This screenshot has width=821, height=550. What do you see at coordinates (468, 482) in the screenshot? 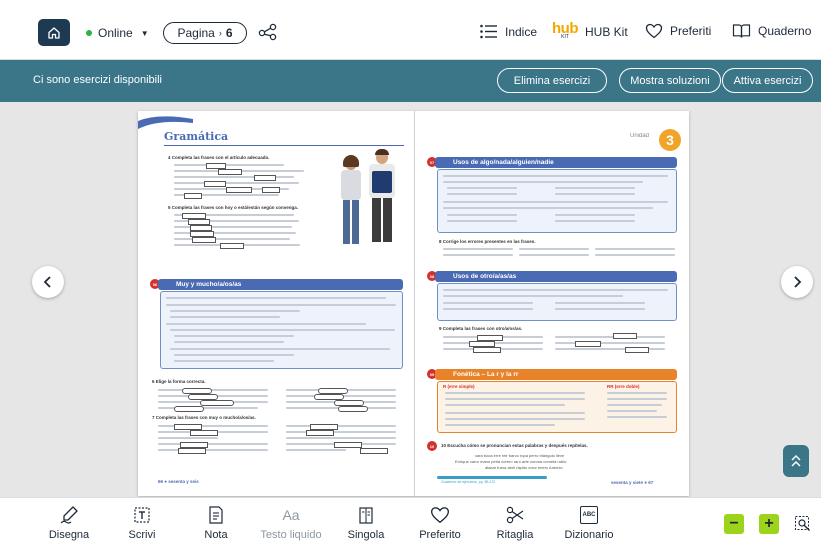
I see `cuaderno-reference: Cuaderno de ejercicios, pp. 85-137` at bounding box center [468, 482].